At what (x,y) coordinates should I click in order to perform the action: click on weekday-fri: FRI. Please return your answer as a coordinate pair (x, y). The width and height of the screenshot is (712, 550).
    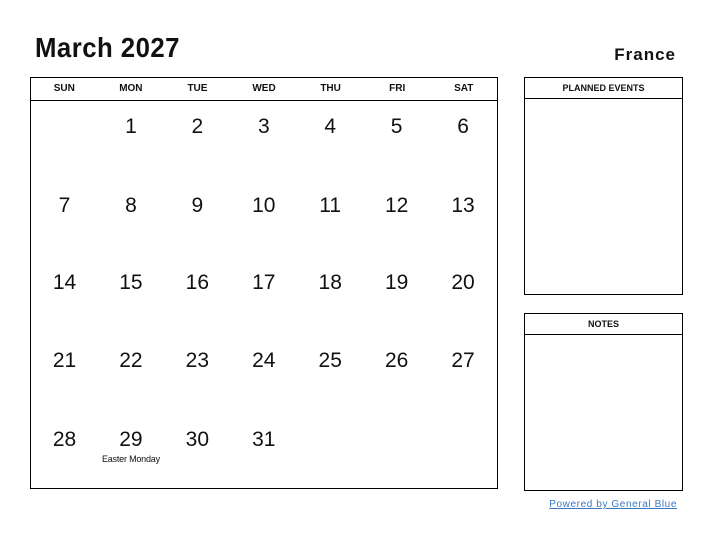
    Looking at the image, I should click on (397, 88).